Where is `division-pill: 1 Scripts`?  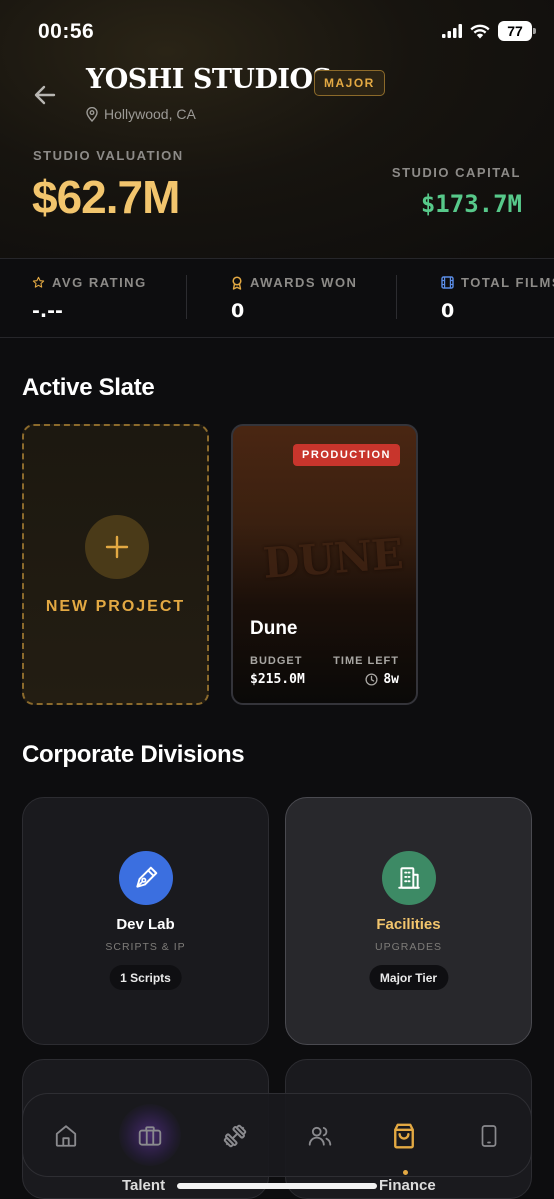 division-pill: 1 Scripts is located at coordinates (145, 977).